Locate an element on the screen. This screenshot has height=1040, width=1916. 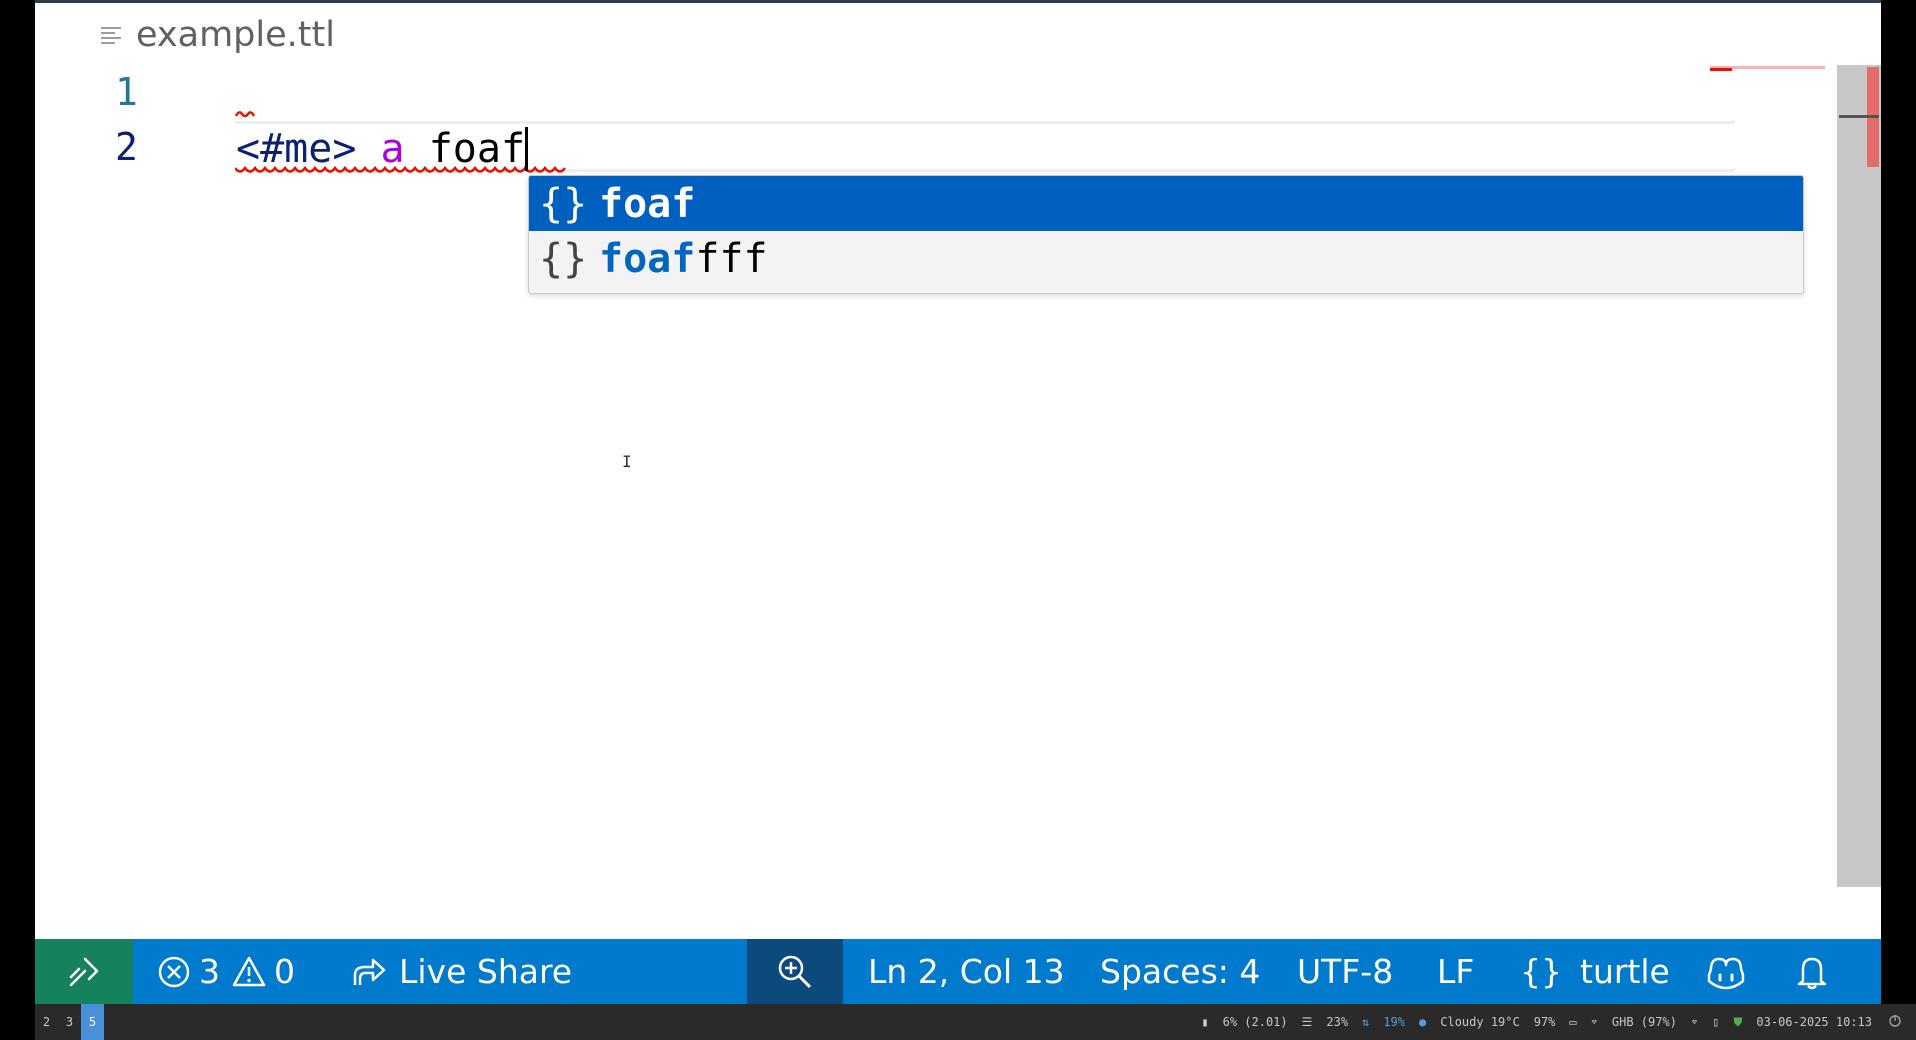
problems-button: 3 0 is located at coordinates (232, 971).